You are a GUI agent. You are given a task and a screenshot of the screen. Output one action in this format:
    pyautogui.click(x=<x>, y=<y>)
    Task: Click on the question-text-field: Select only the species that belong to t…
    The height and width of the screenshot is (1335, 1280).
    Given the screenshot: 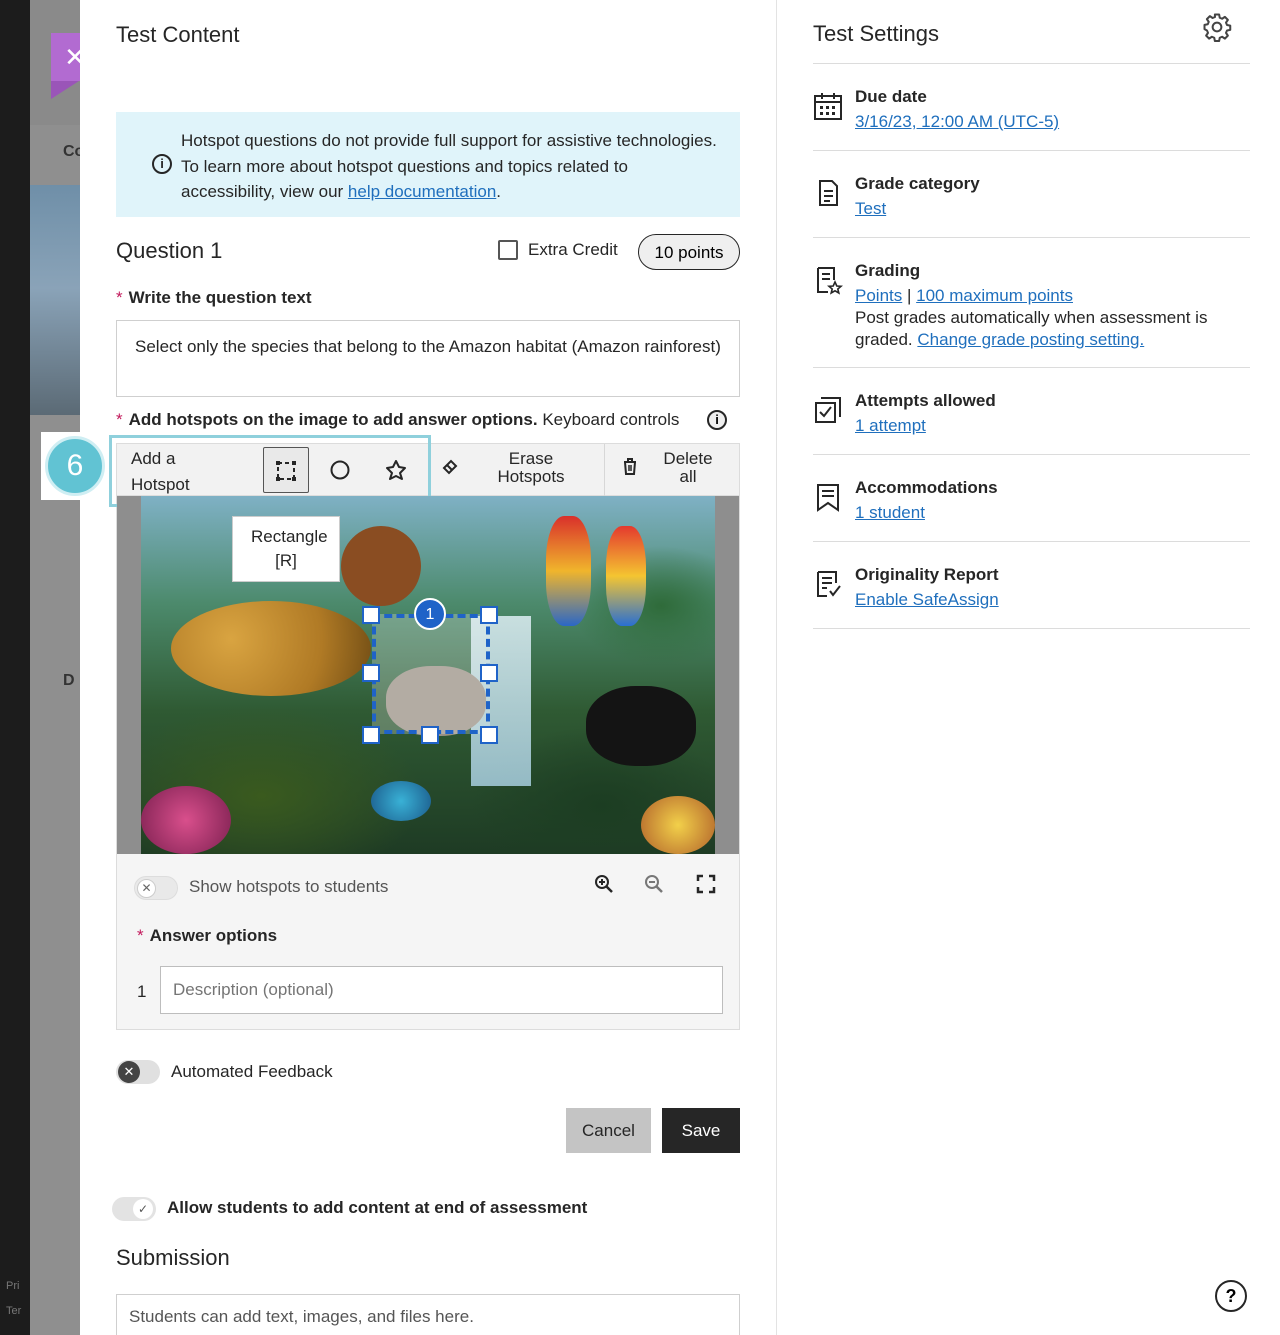 What is the action you would take?
    pyautogui.click(x=428, y=358)
    